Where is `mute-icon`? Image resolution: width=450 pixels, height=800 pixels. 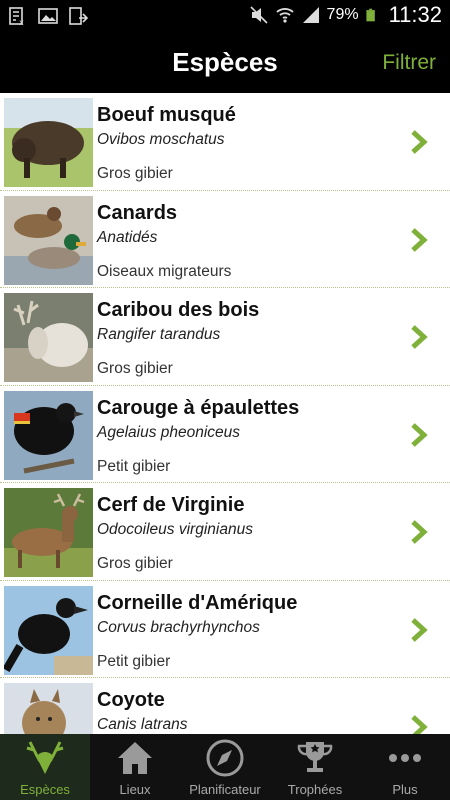
mute-icon is located at coordinates (258, 15).